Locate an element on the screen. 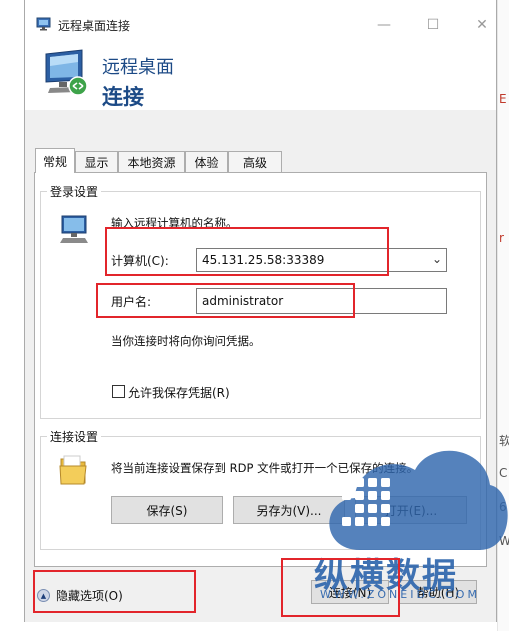 The width and height of the screenshot is (509, 631). maximize-button: ☐ is located at coordinates (433, 25).